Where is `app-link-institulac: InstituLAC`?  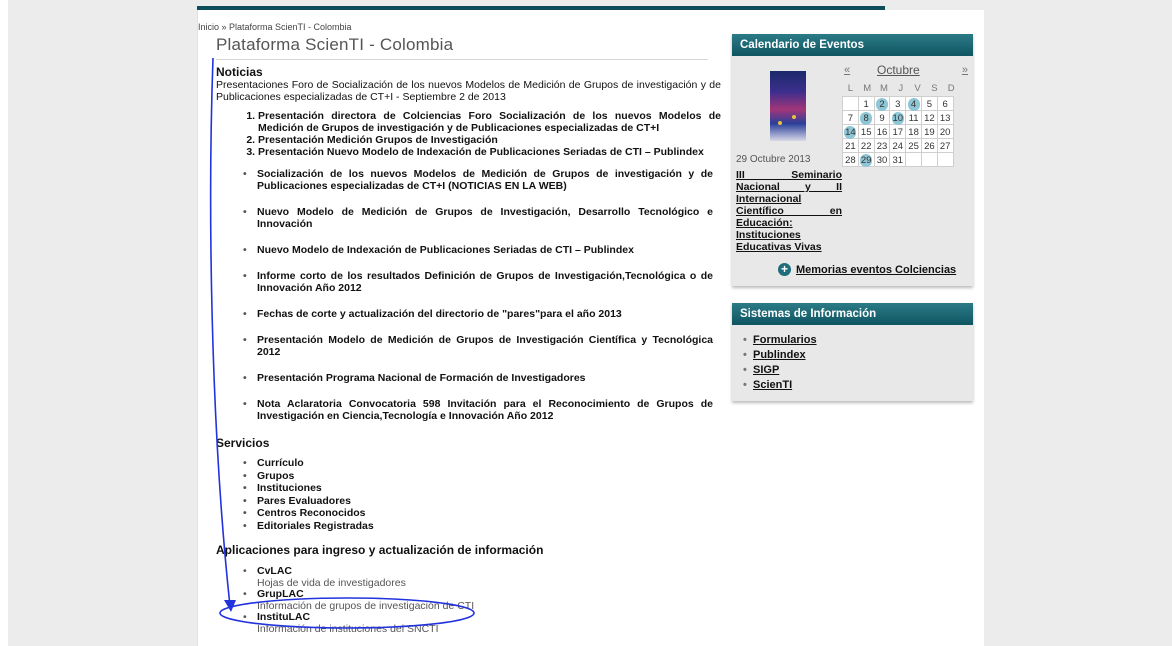
app-link-institulac: InstituLAC is located at coordinates (489, 617).